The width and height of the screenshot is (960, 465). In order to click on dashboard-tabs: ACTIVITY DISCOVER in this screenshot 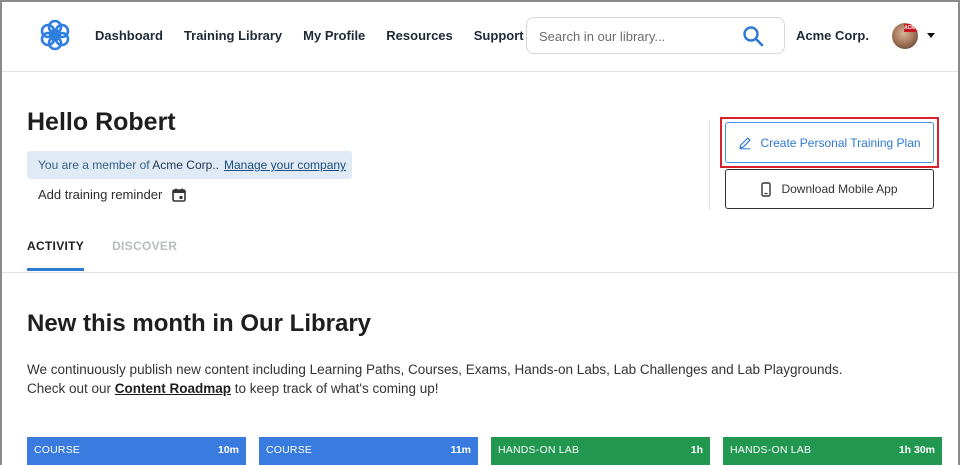, I will do `click(102, 255)`.